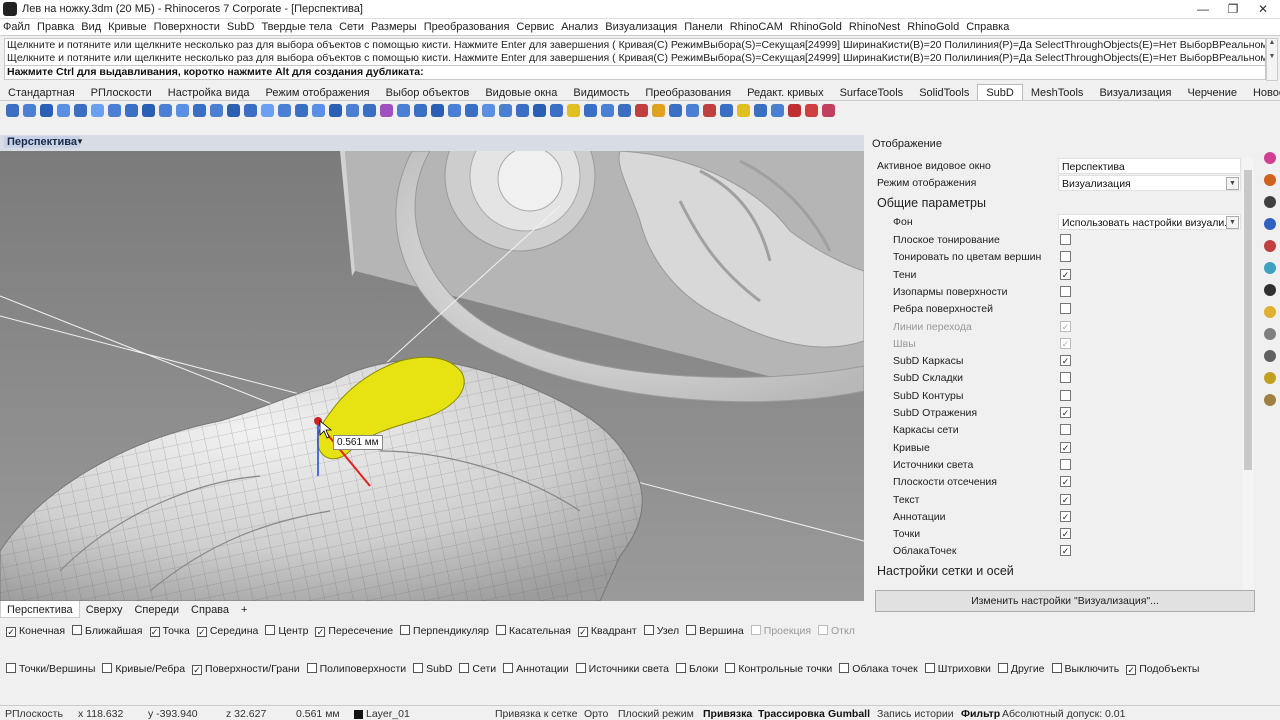 The width and height of the screenshot is (1280, 720). I want to click on display-icon, so click(1270, 202).